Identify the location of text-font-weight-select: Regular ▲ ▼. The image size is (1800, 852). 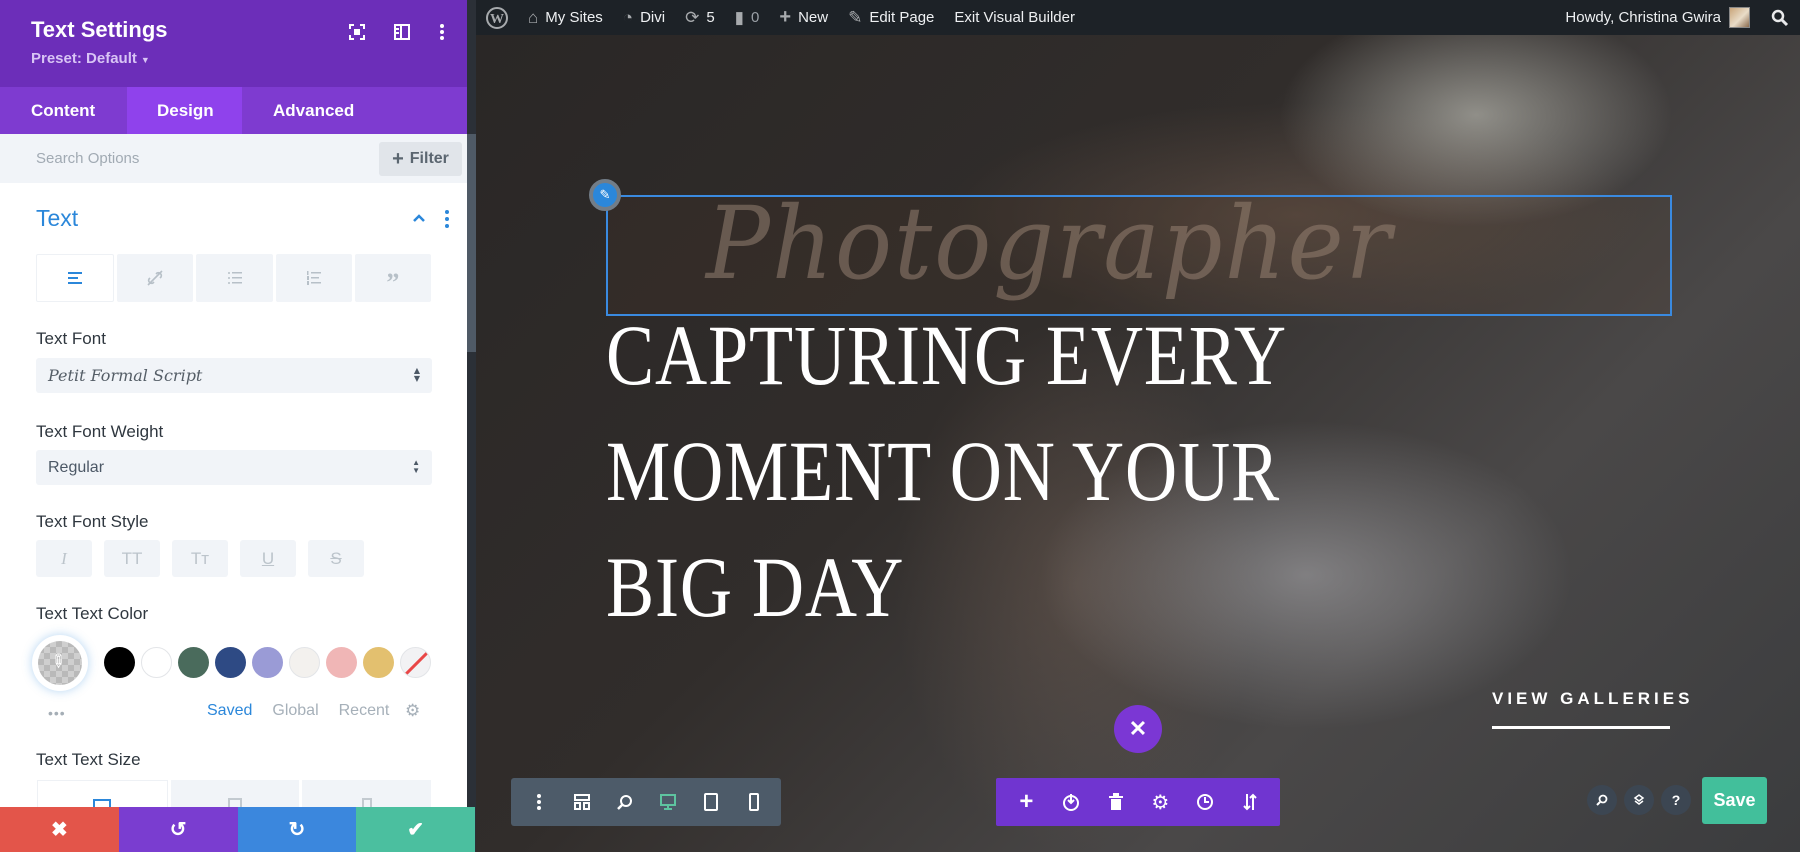
(234, 467).